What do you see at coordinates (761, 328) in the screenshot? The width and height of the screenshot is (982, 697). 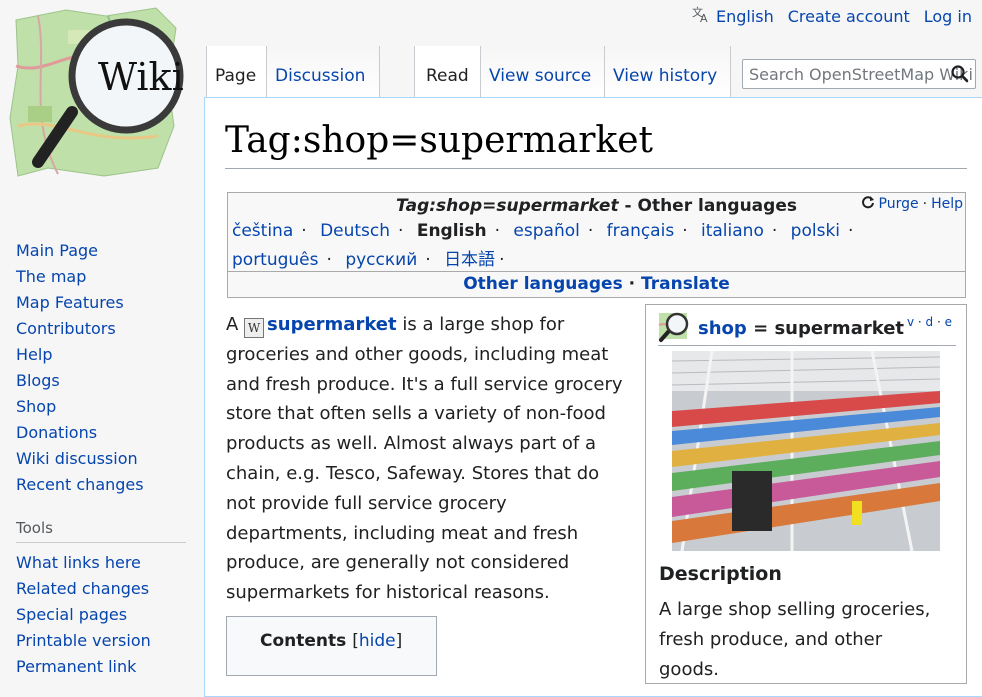 I see `infobox-eq: =` at bounding box center [761, 328].